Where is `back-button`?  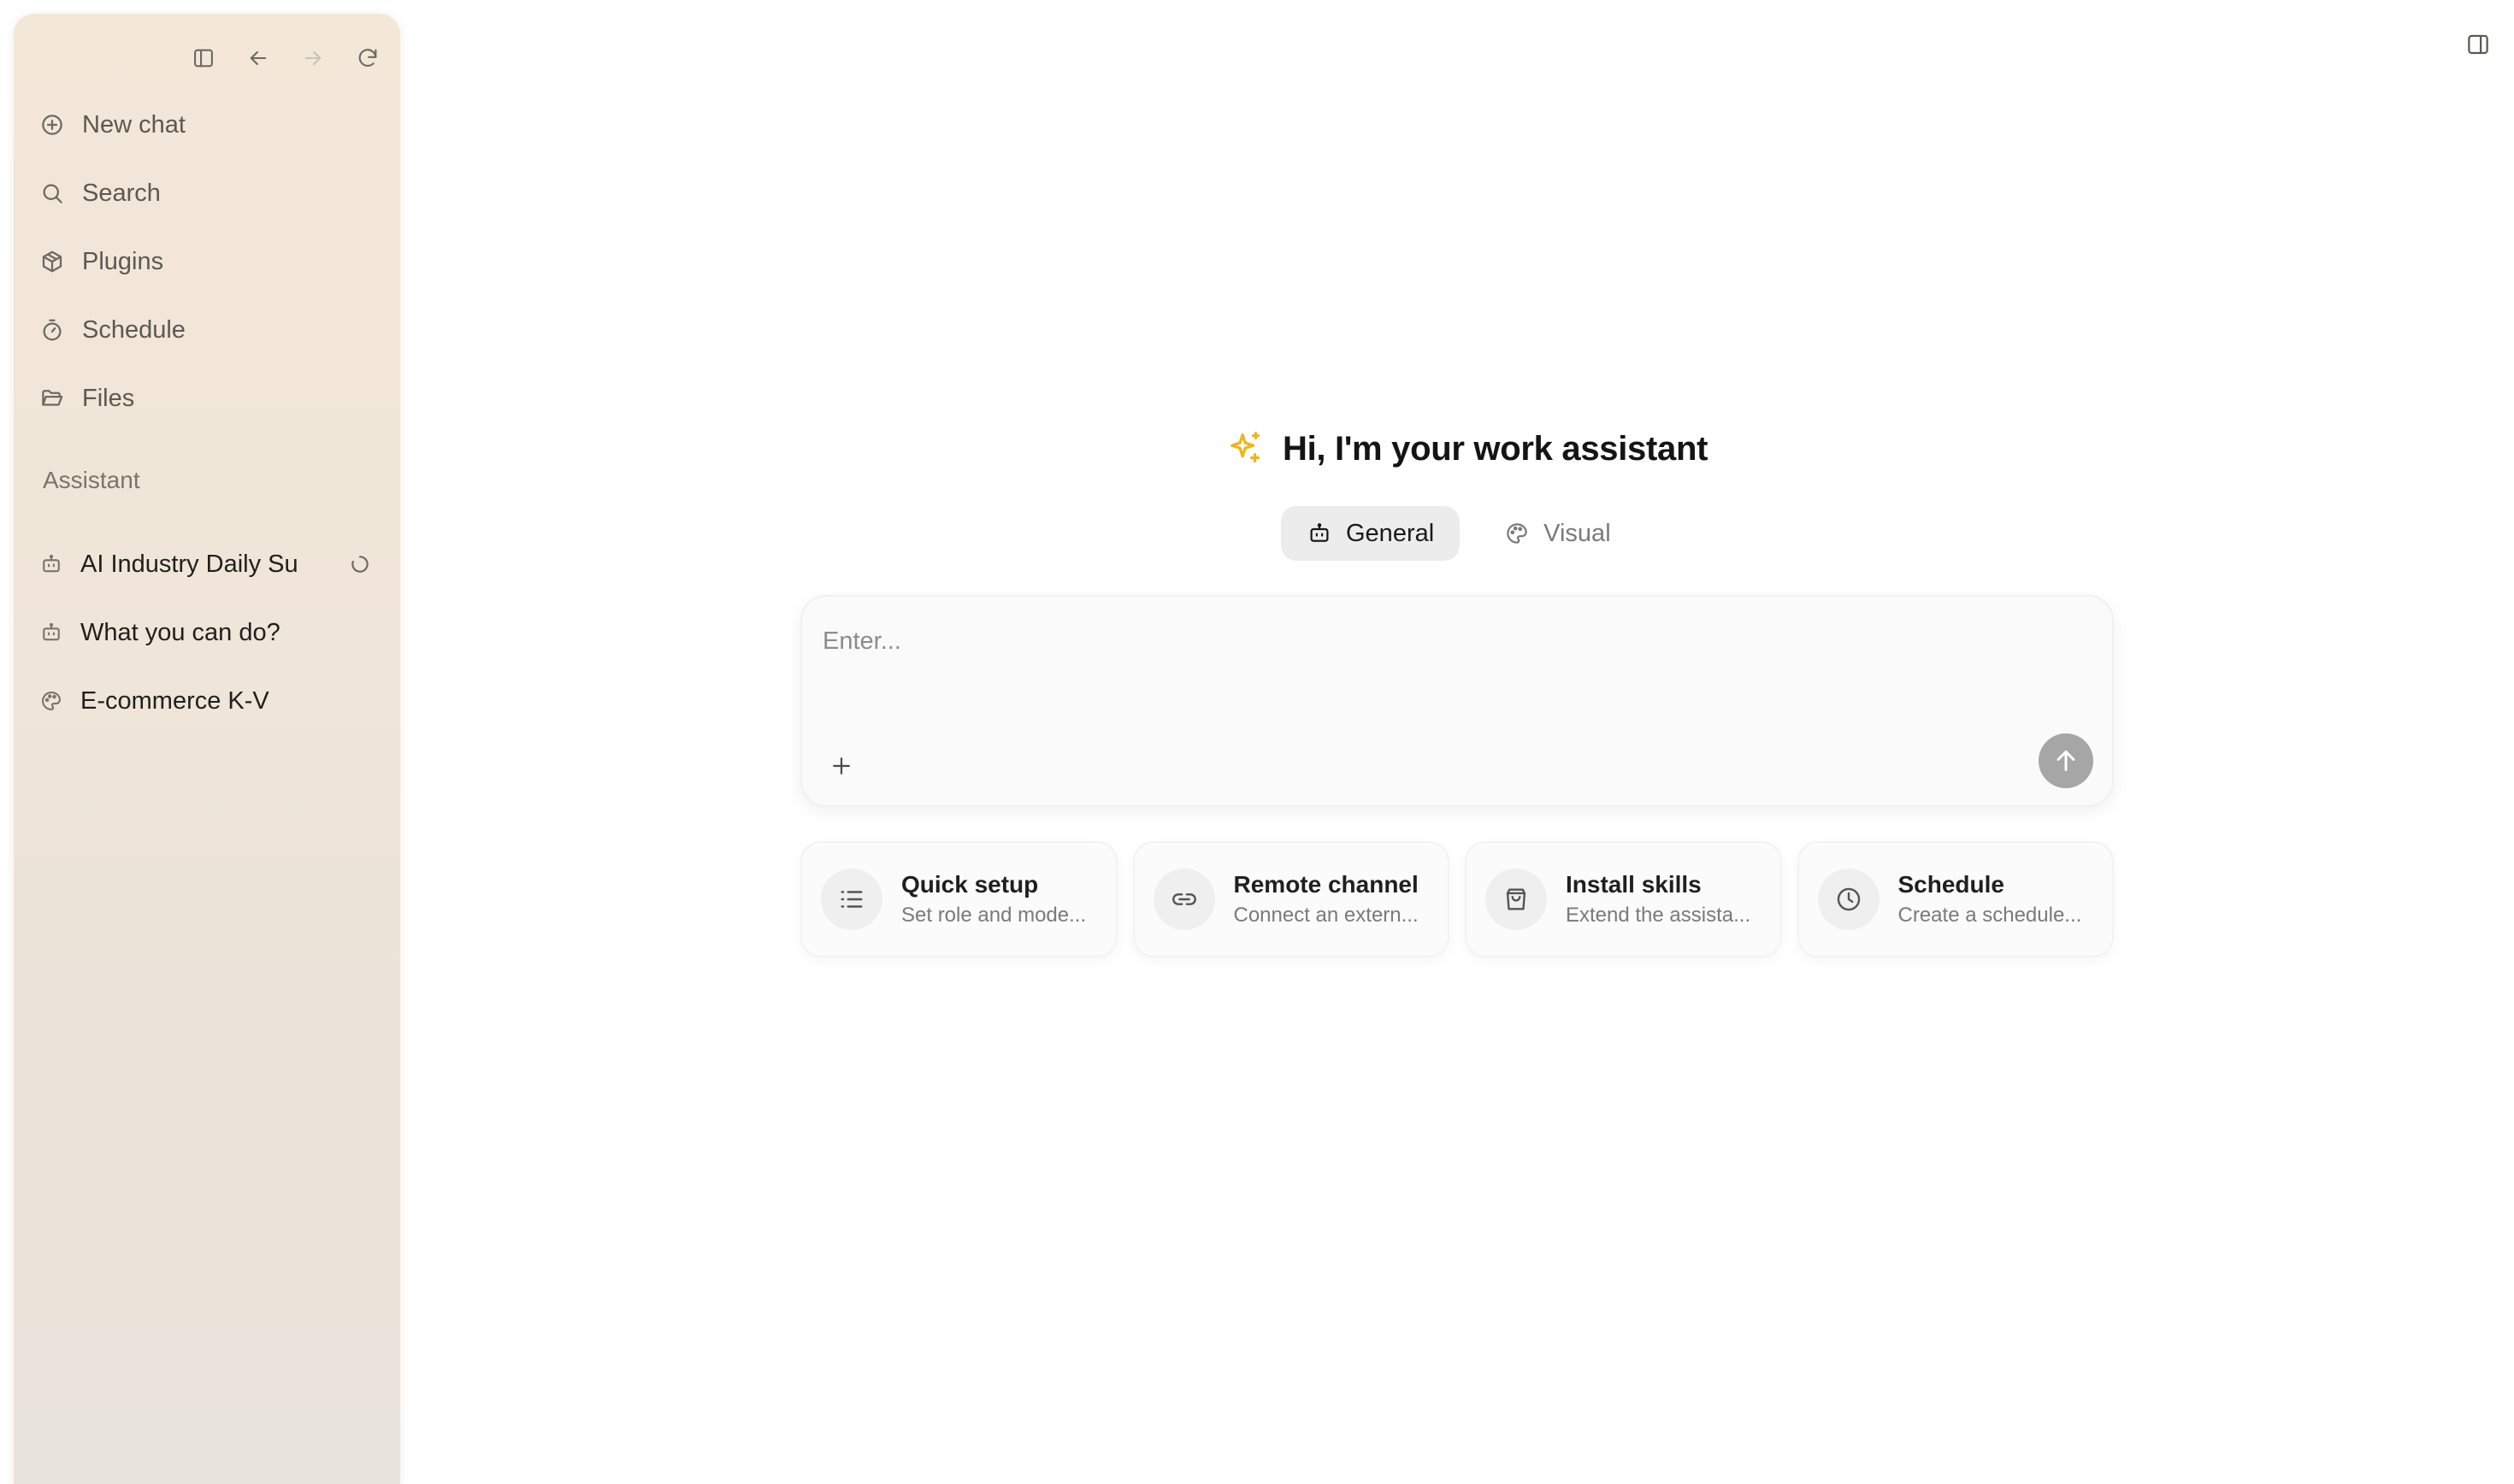
back-button is located at coordinates (258, 58).